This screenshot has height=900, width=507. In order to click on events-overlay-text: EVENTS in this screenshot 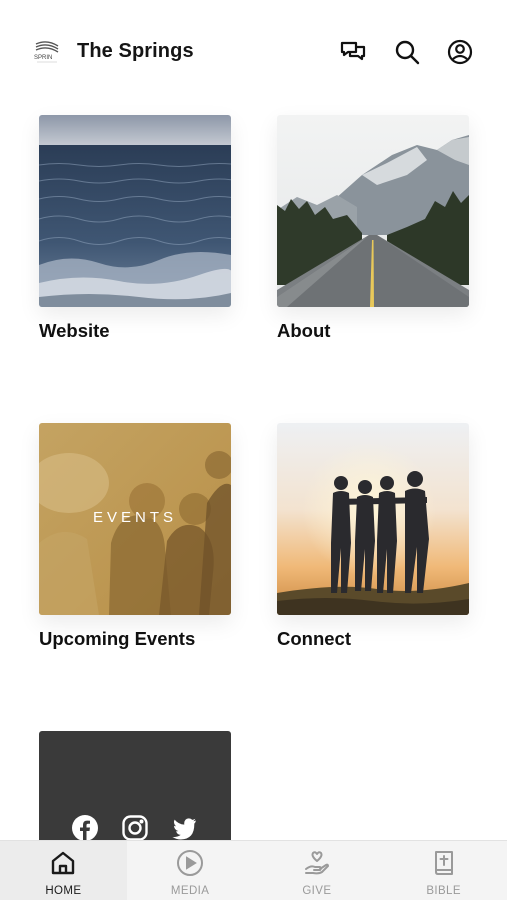, I will do `click(134, 517)`.